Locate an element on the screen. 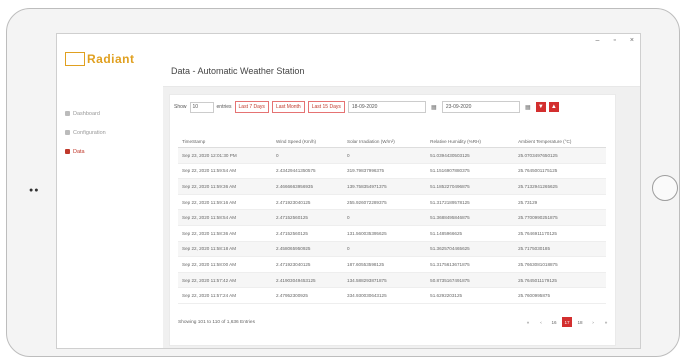 Image resolution: width=686 pixels, height=363 pixels. table-cell: Sep 22, 2020 11:59:36 AM is located at coordinates (225, 186).